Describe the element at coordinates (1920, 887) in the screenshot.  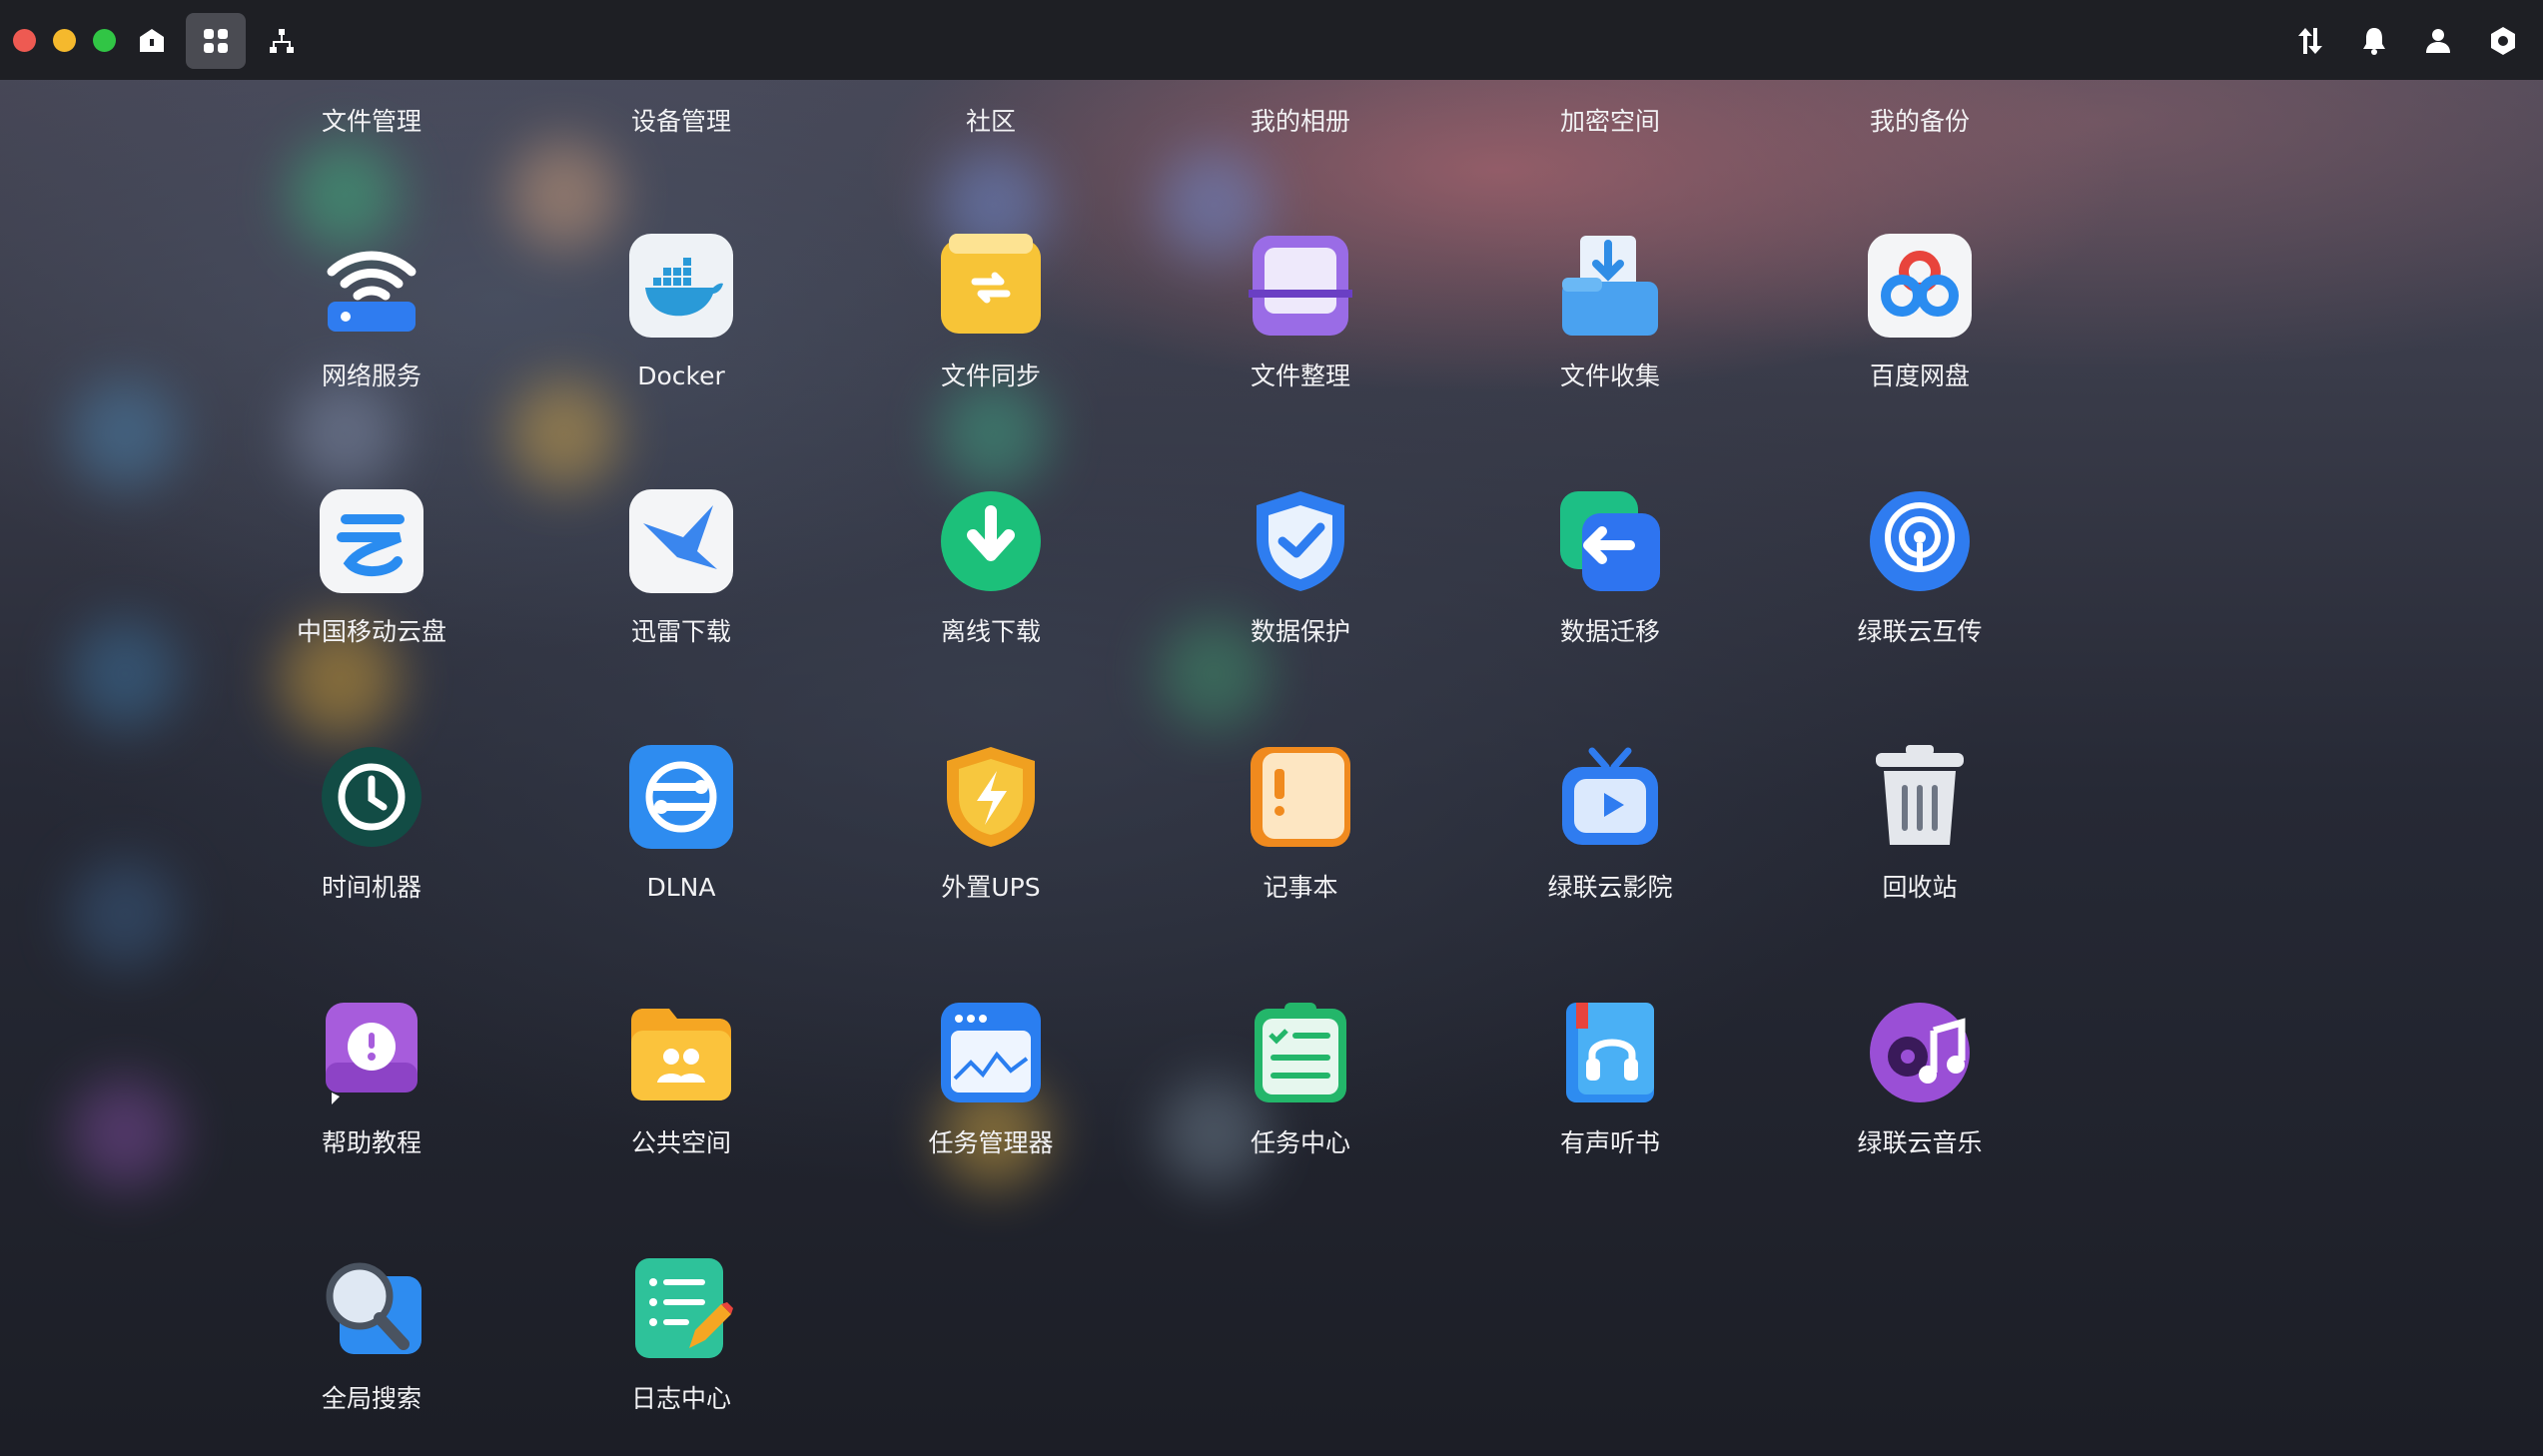
I see `app-label: 回收站` at that location.